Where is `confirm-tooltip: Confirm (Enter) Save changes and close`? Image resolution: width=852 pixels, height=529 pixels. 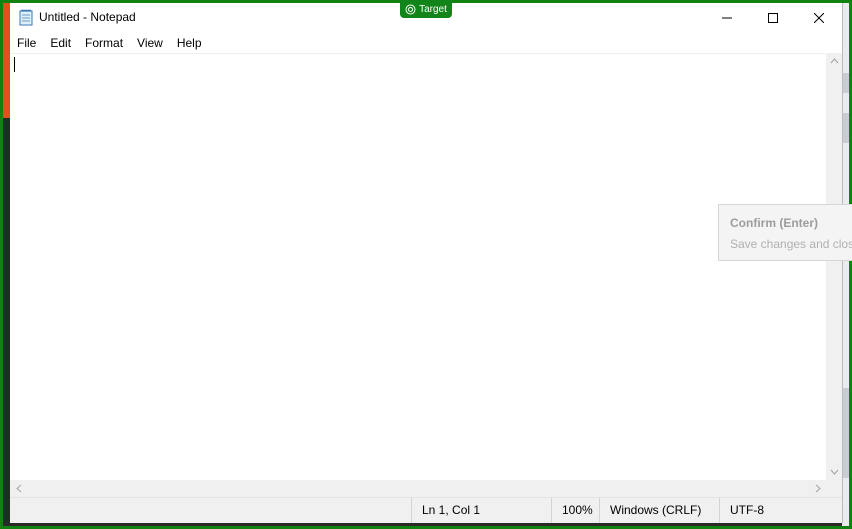
confirm-tooltip: Confirm (Enter) Save changes and close is located at coordinates (785, 232).